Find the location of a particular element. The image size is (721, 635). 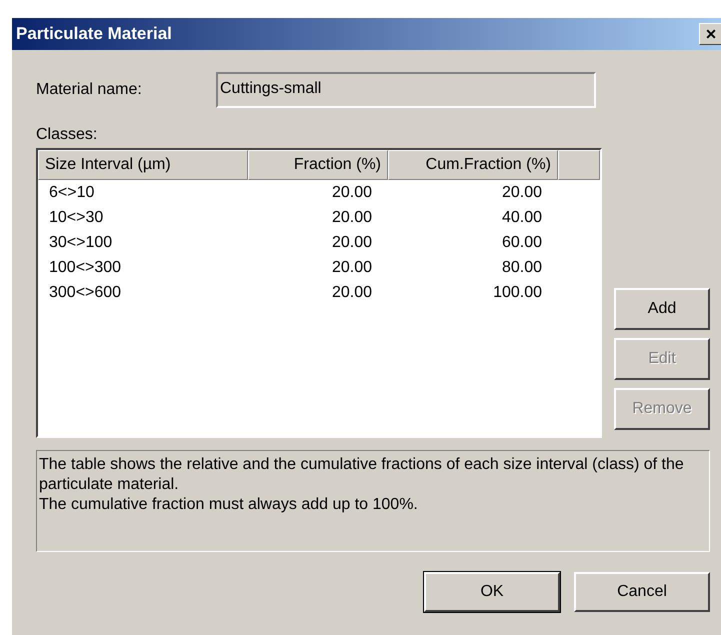

table-cell-text: 100<>300 is located at coordinates (85, 267).